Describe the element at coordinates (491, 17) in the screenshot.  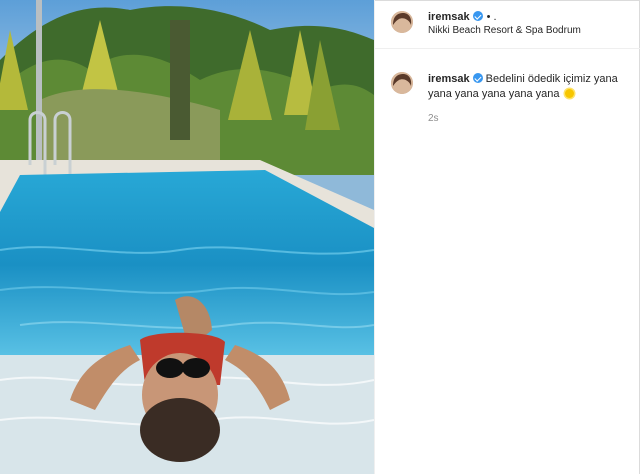
I see `header-suffix: • .` at that location.